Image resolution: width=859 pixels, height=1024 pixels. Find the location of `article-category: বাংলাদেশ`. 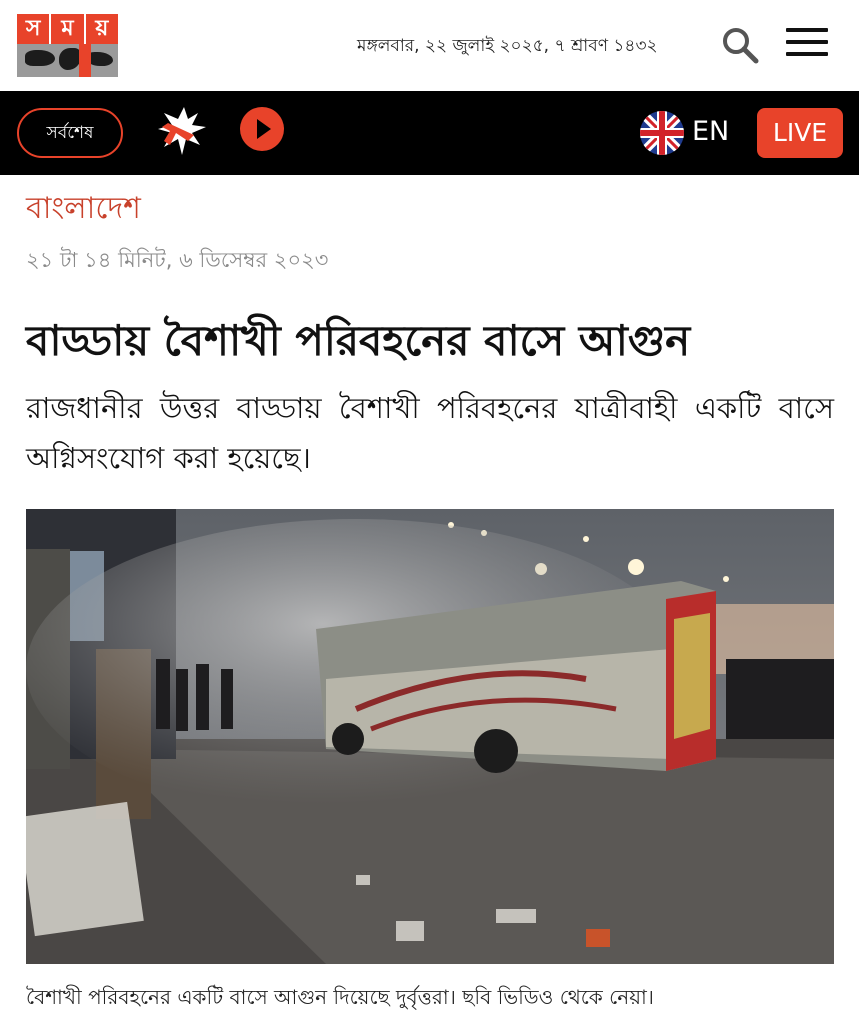

article-category: বাংলাদেশ is located at coordinates (83, 209).